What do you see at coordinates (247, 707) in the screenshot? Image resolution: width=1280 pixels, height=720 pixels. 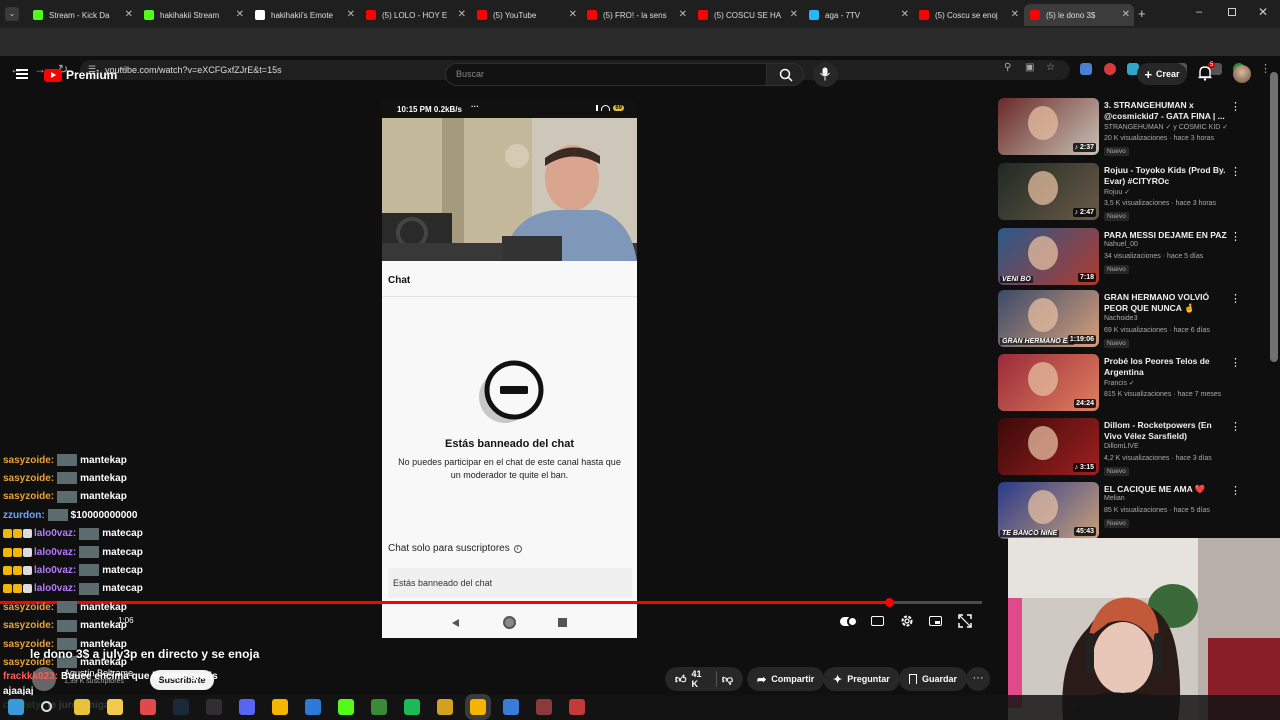 I see `discord-icon` at bounding box center [247, 707].